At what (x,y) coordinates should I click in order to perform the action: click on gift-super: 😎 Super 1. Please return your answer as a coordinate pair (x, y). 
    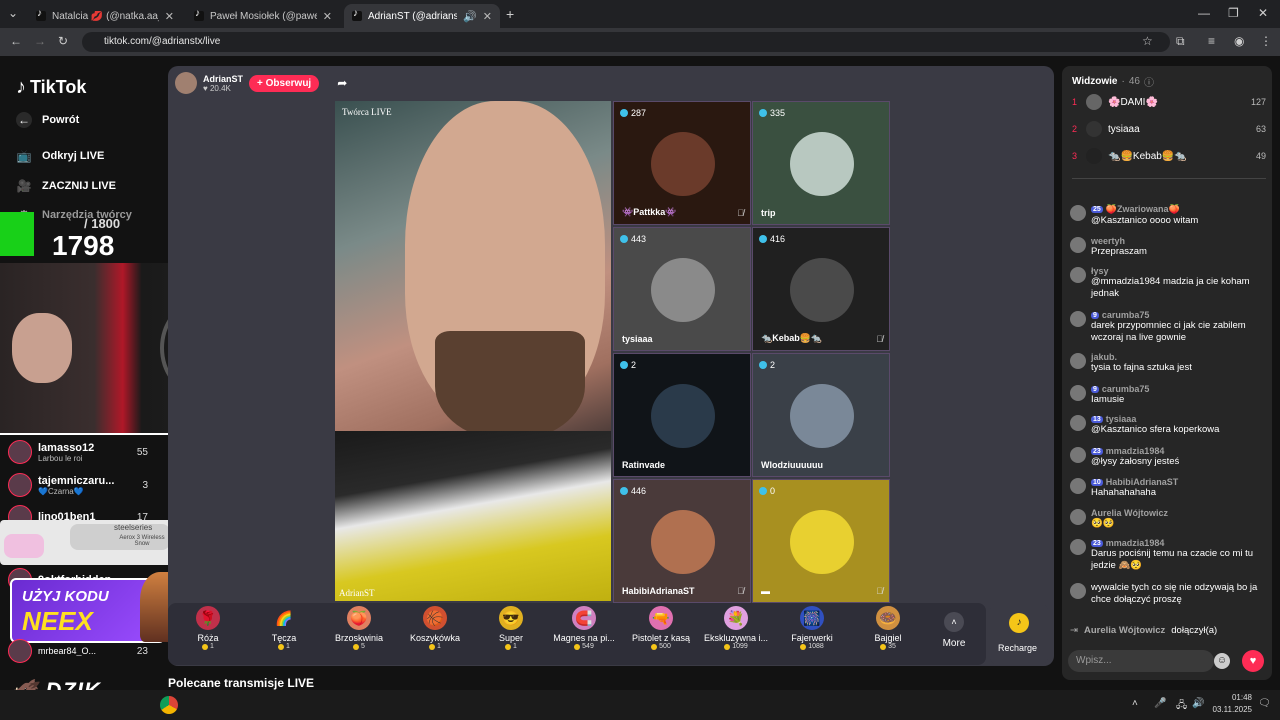
    Looking at the image, I should click on (511, 628).